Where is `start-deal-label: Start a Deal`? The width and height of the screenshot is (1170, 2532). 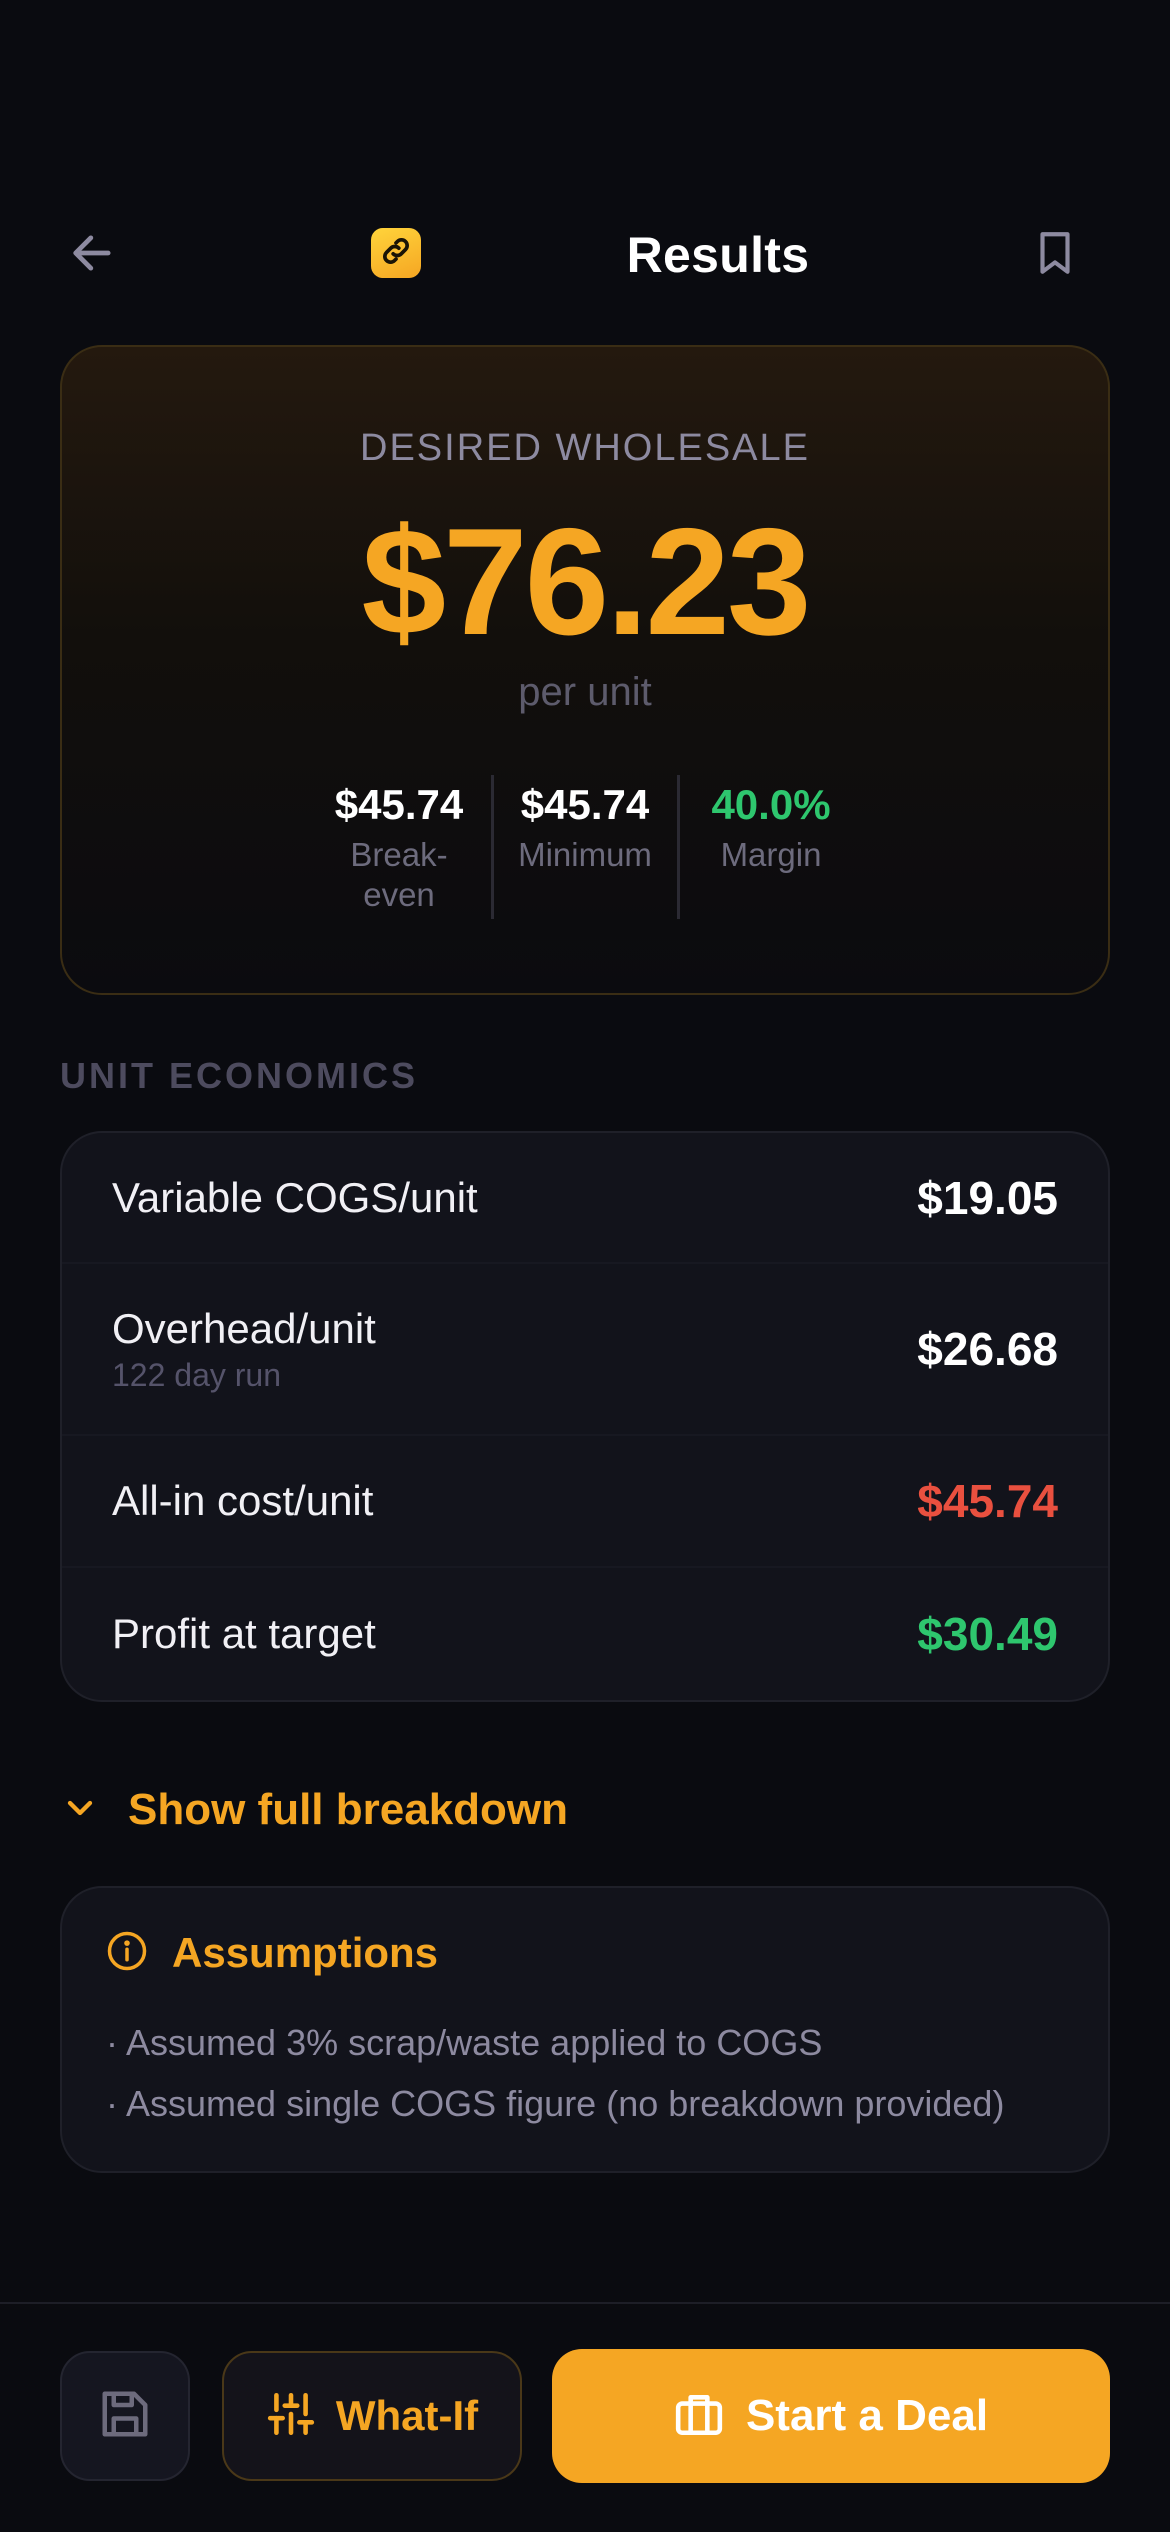
start-deal-label: Start a Deal is located at coordinates (867, 2415).